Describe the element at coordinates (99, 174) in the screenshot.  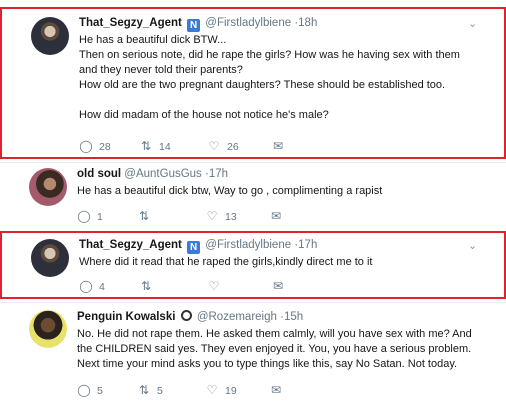
I see `display-name: old soul` at that location.